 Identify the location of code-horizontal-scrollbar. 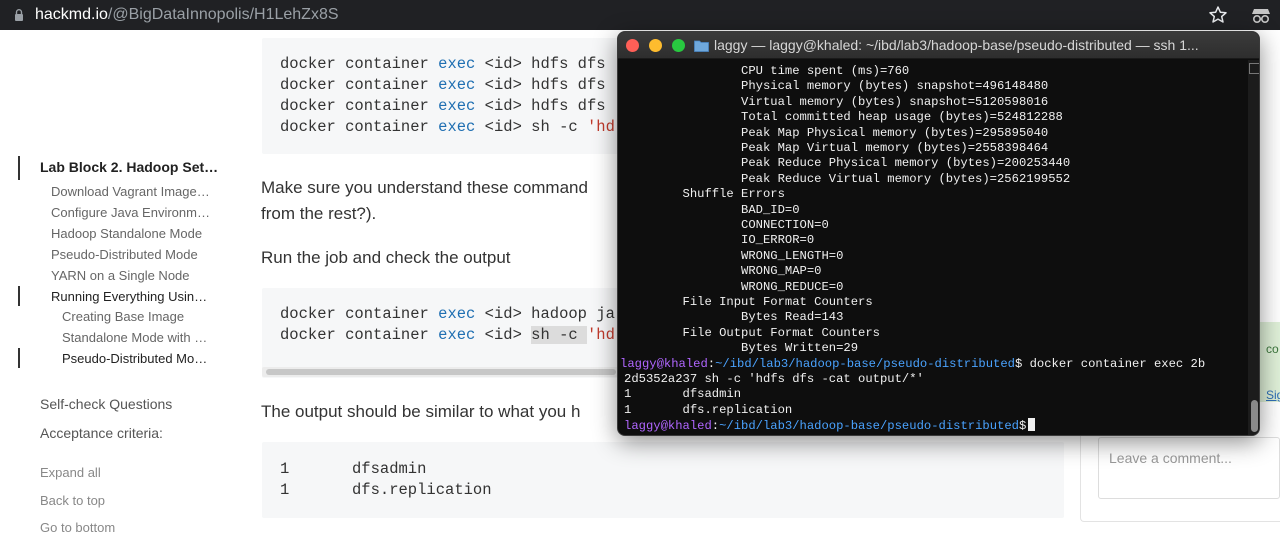
(442, 372).